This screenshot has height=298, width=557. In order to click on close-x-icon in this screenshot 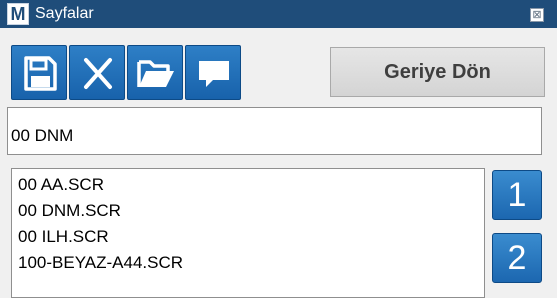, I will do `click(98, 73)`.